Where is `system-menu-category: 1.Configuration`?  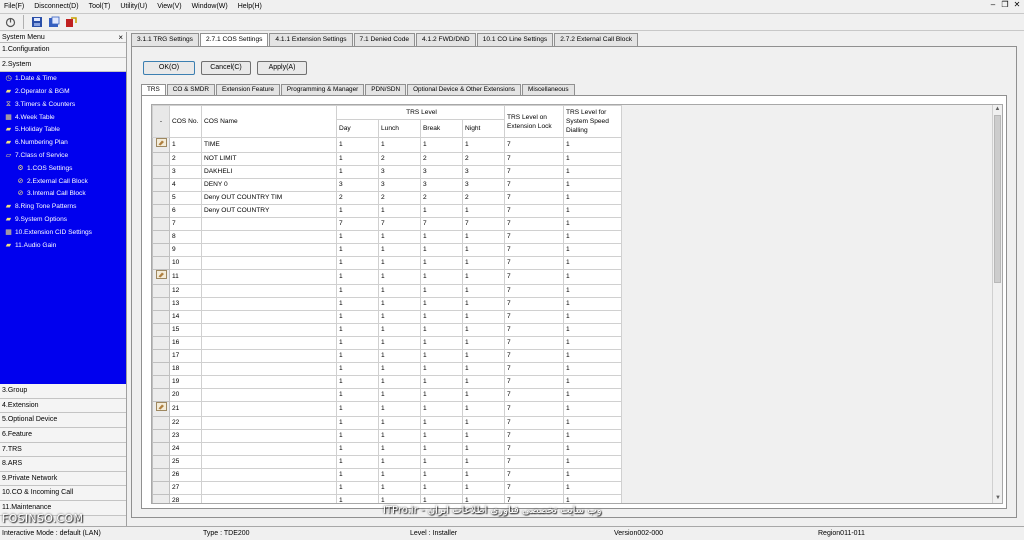
system-menu-category: 1.Configuration is located at coordinates (63, 50).